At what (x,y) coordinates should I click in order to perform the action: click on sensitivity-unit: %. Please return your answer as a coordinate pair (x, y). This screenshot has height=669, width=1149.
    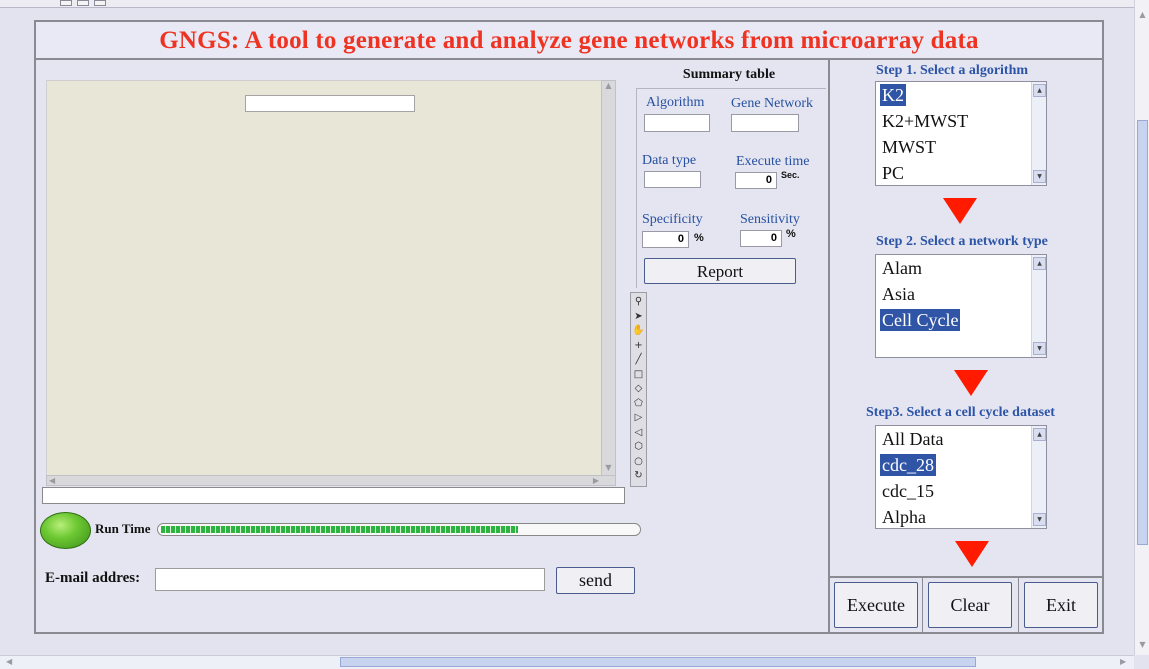
    Looking at the image, I should click on (791, 234).